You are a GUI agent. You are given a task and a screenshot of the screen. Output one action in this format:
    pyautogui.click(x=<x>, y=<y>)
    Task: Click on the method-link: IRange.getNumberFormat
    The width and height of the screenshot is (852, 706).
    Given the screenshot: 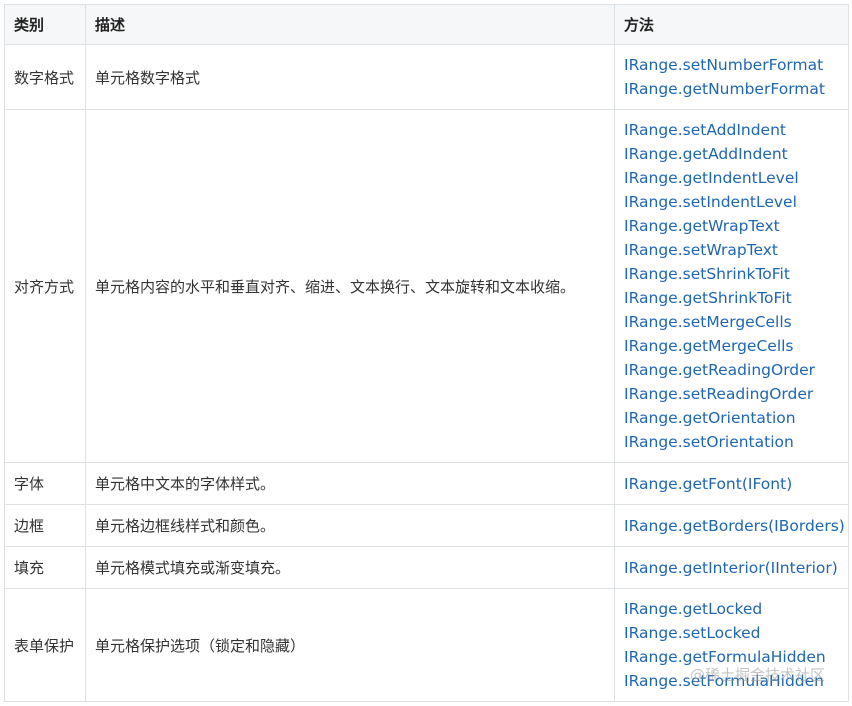 What is the action you would take?
    pyautogui.click(x=731, y=89)
    